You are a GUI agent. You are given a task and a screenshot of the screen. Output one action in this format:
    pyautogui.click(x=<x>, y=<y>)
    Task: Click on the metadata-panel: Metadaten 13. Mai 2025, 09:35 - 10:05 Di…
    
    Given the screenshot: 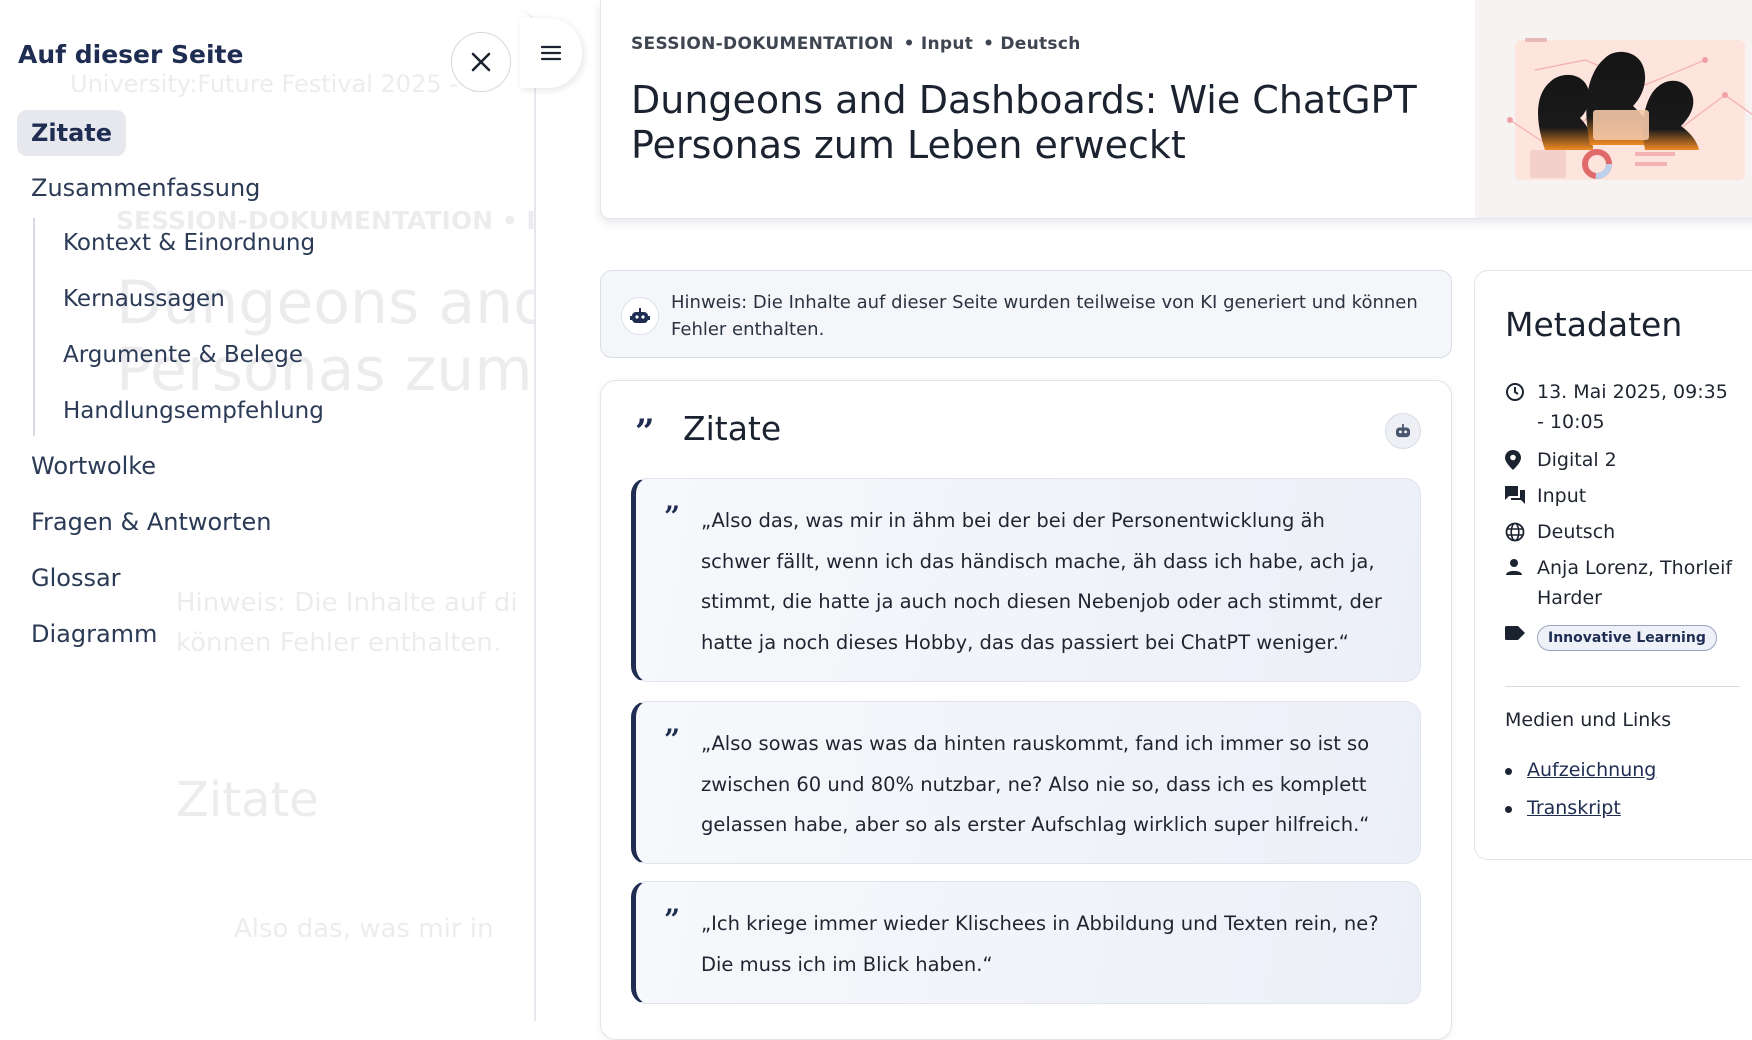 What is the action you would take?
    pyautogui.click(x=1613, y=565)
    